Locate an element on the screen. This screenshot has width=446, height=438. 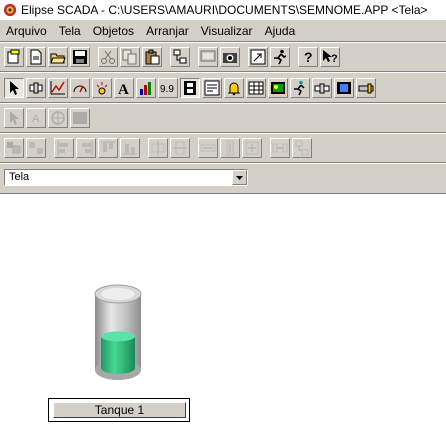
alarm-display-icon is located at coordinates (102, 88).